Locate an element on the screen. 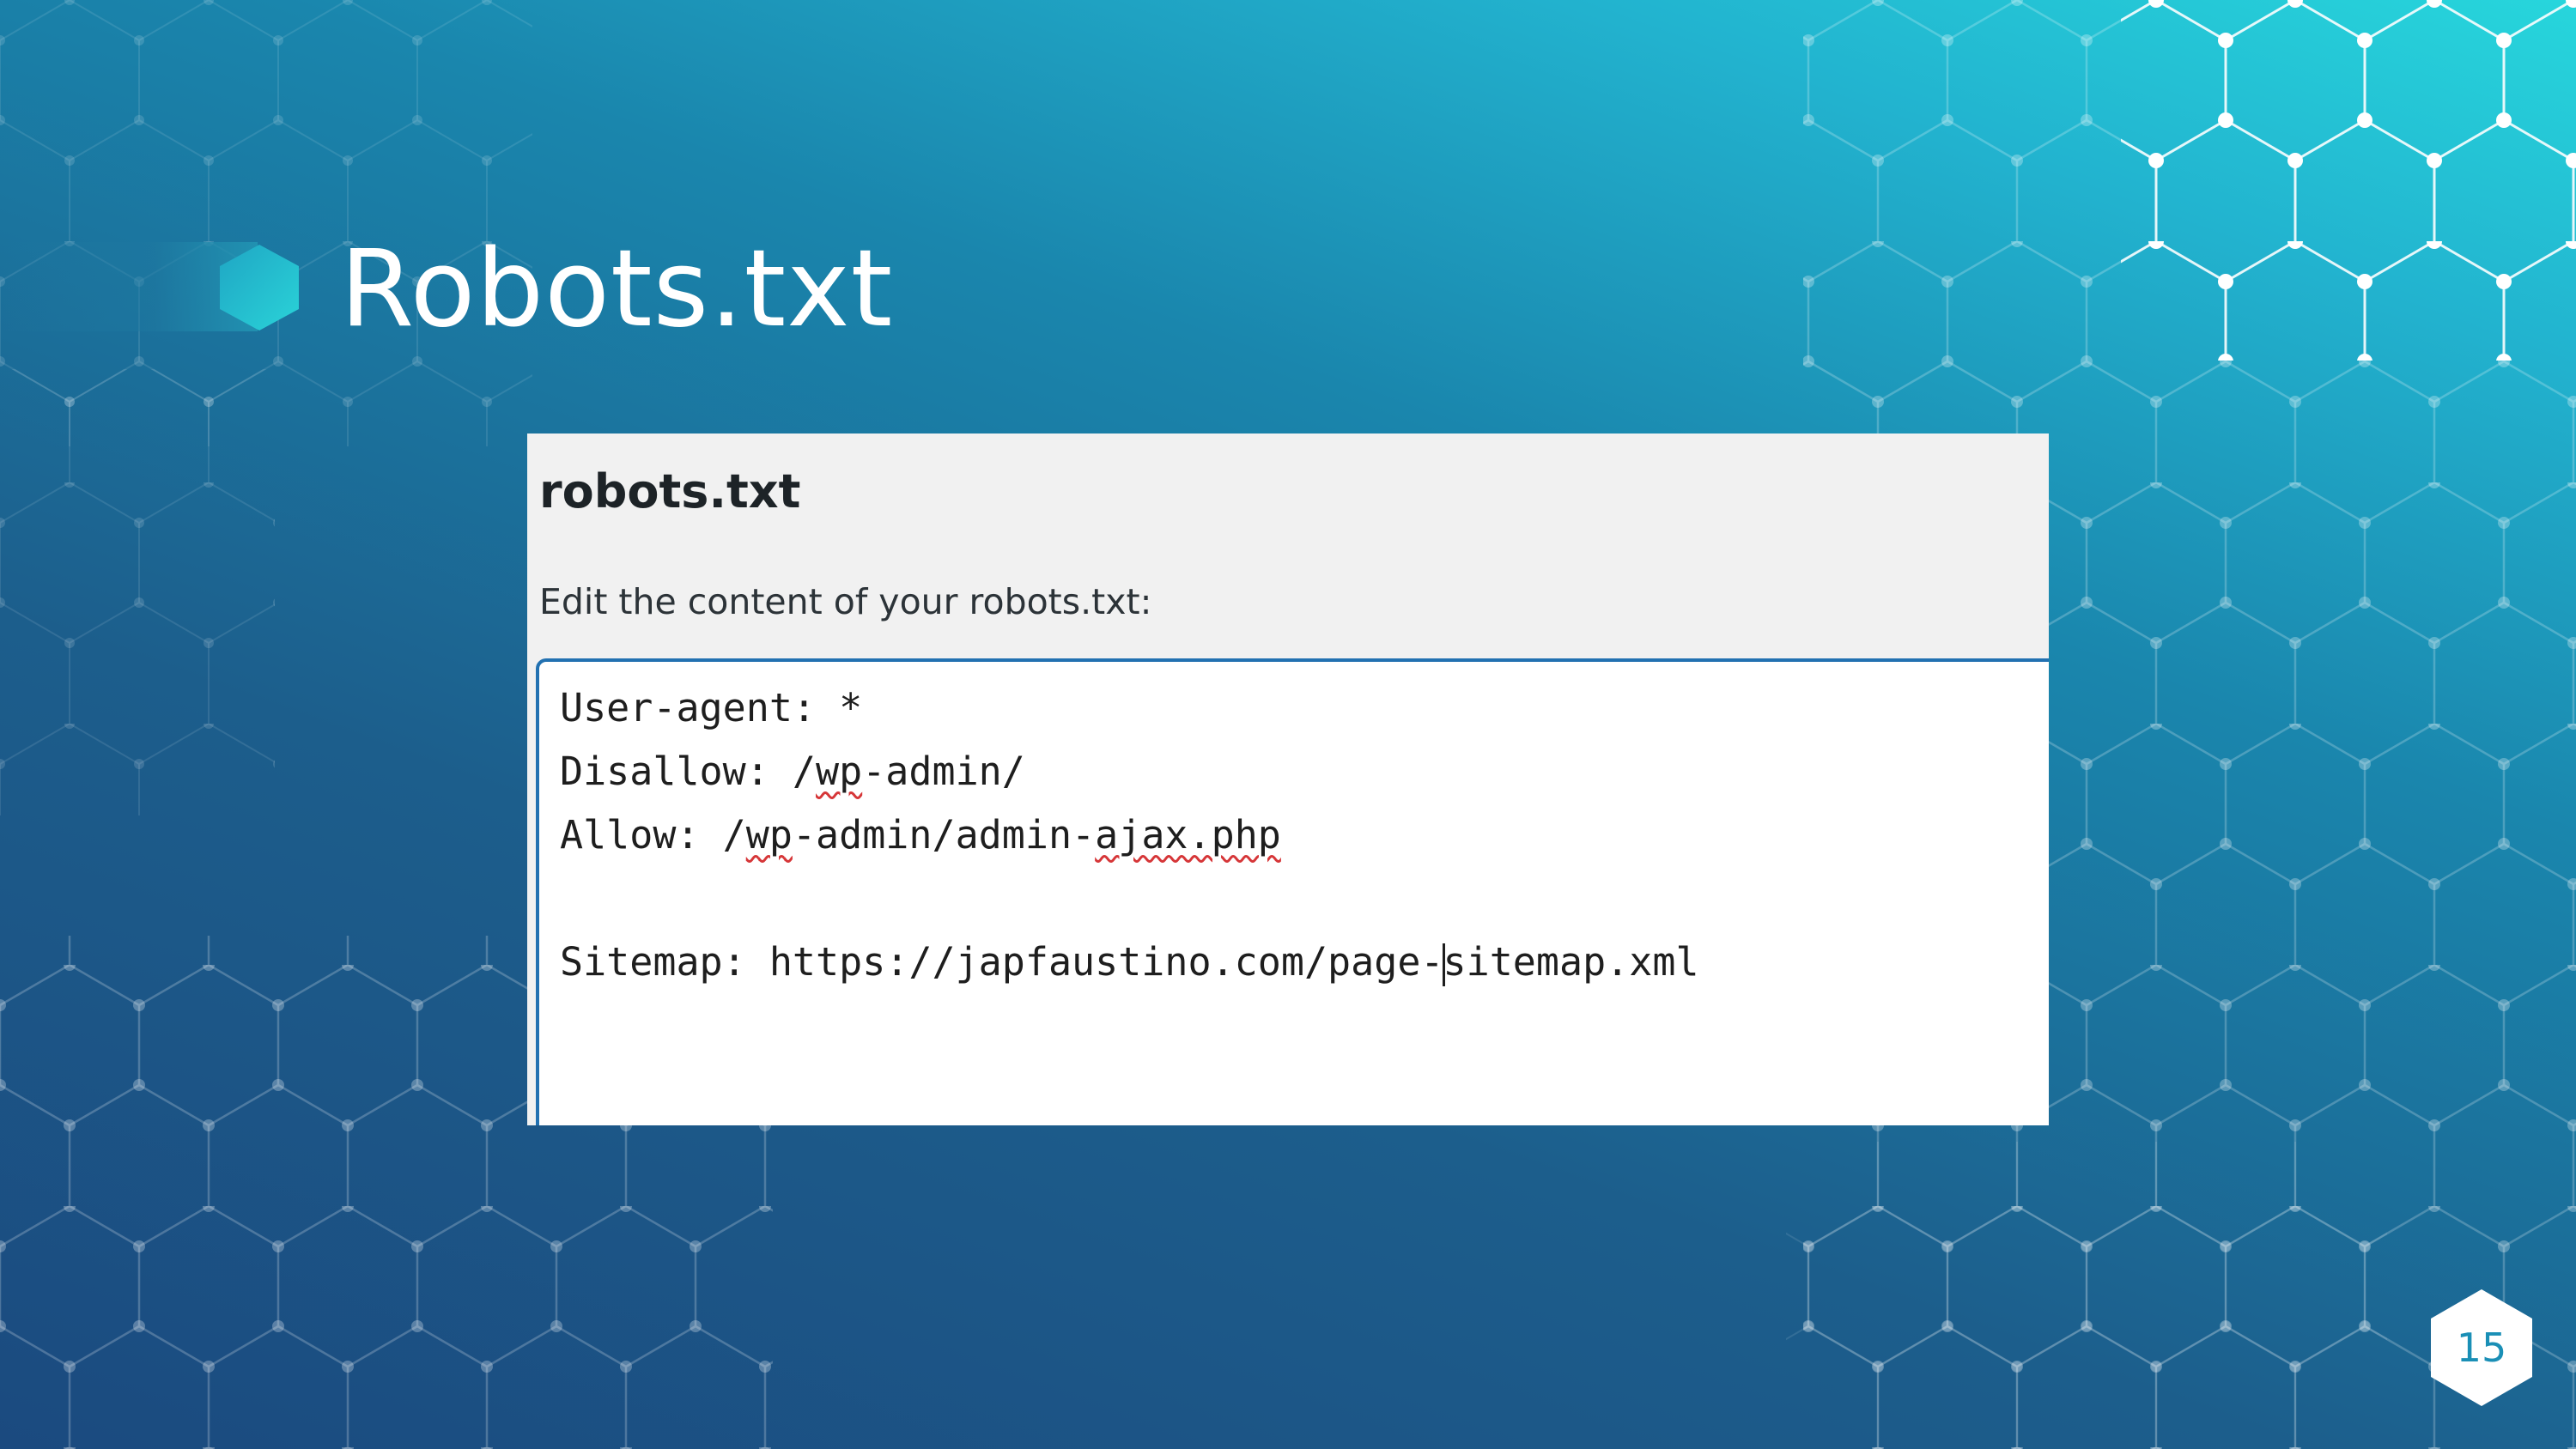 The width and height of the screenshot is (2576, 1449). code-text: Sitemap: https://japfaustino.com/page- is located at coordinates (1002, 962).